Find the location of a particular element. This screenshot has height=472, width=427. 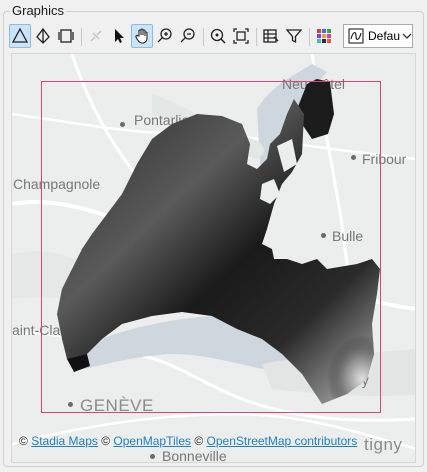

filter-icon is located at coordinates (294, 36).